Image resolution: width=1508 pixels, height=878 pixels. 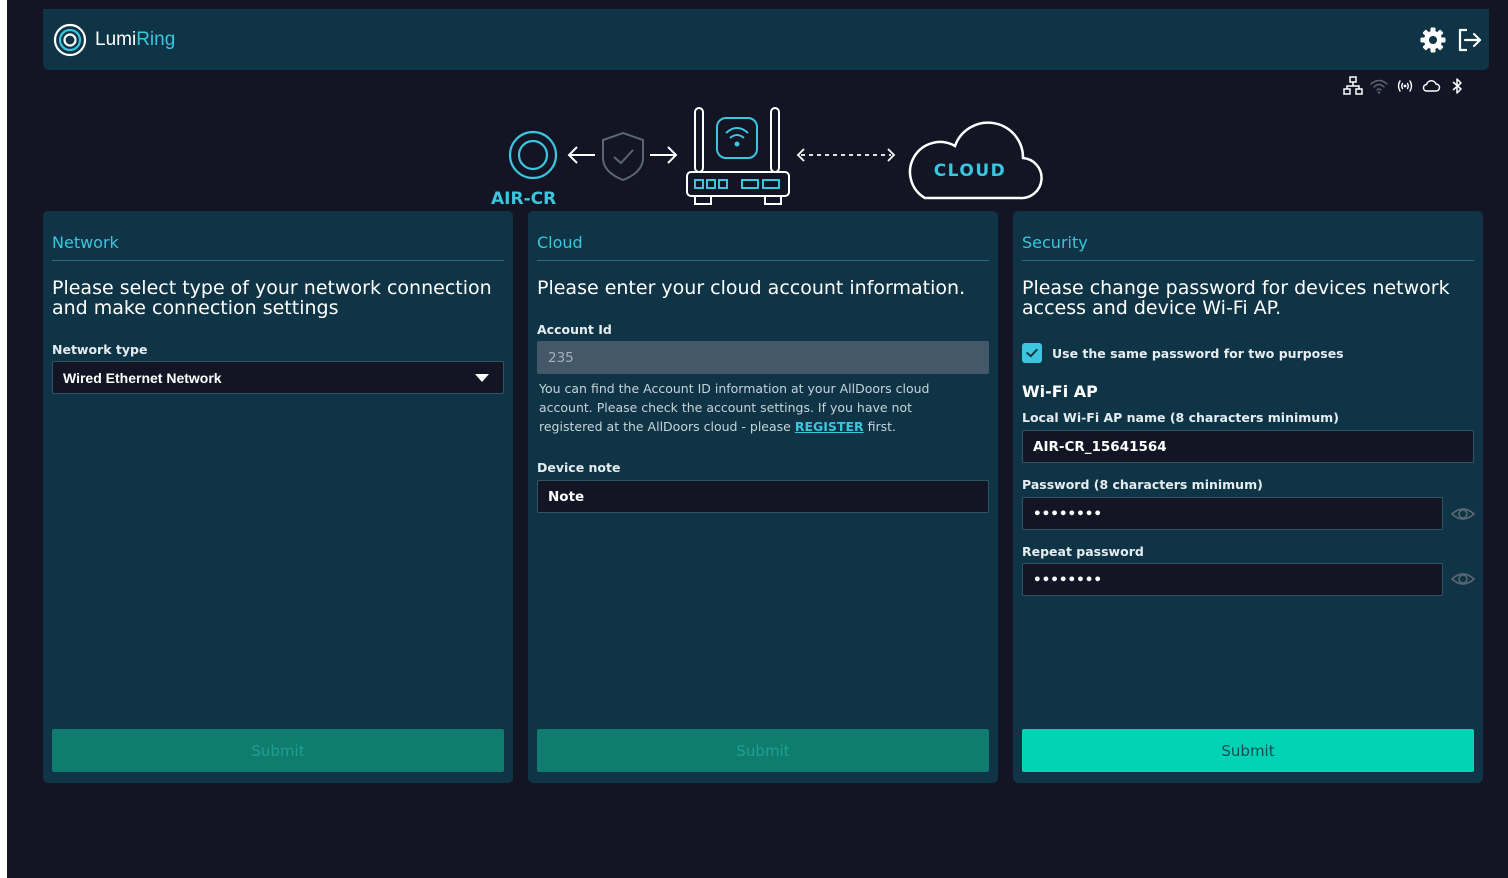 I want to click on cloud-title: Cloud, so click(x=763, y=247).